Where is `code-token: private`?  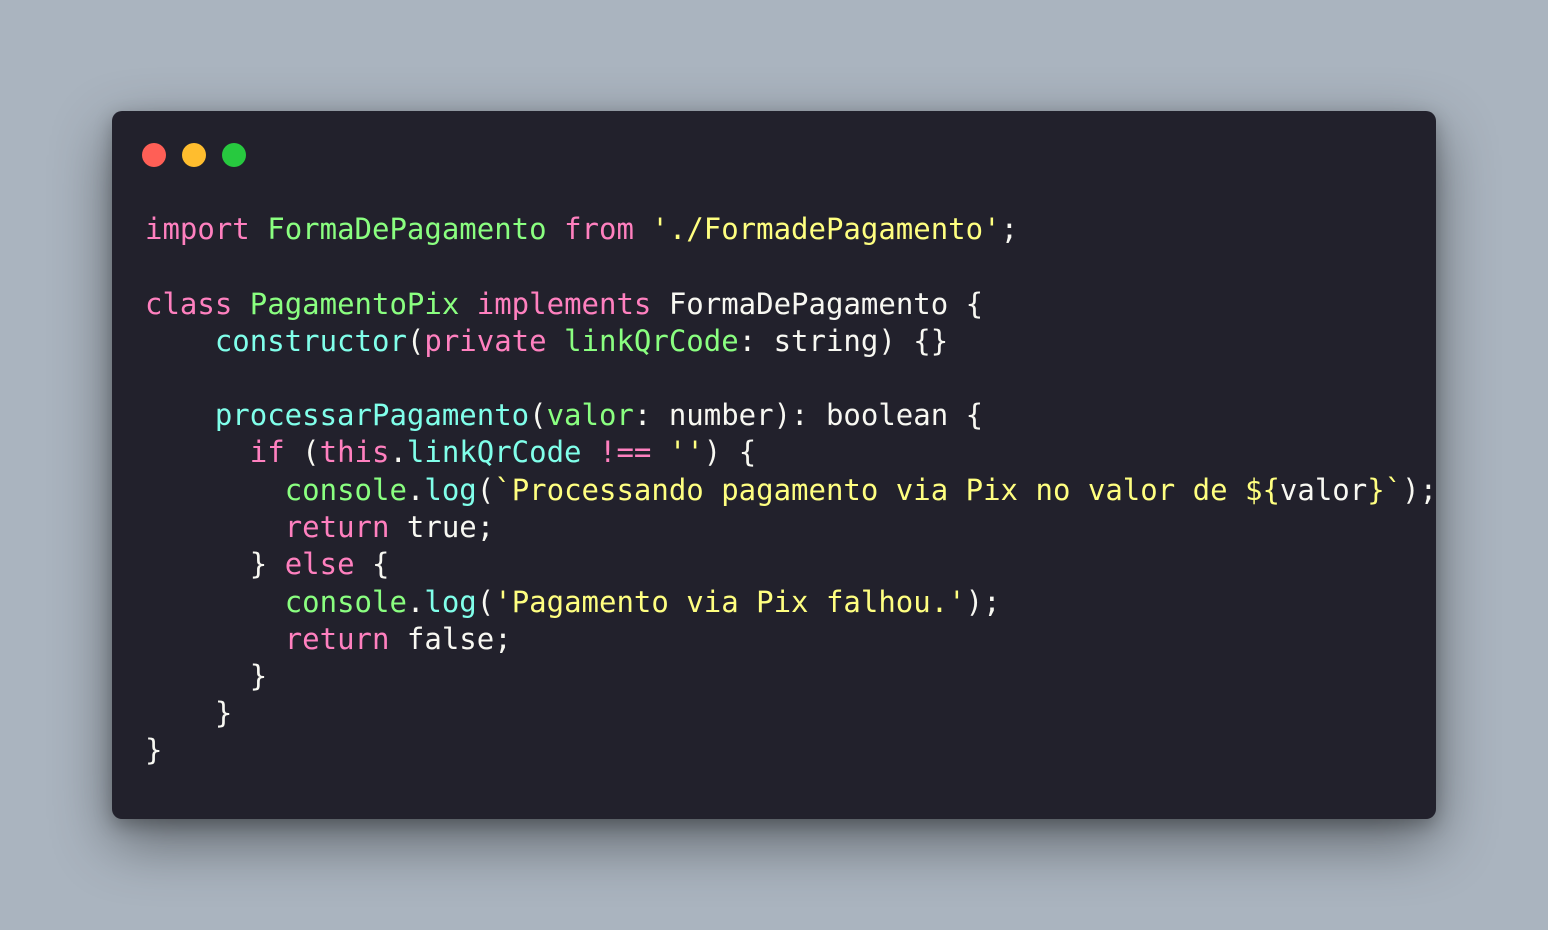
code-token: private is located at coordinates (485, 341).